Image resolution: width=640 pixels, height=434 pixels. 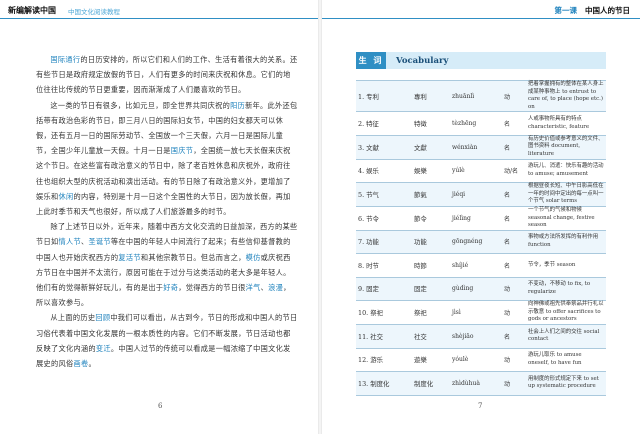 I want to click on keyword-highlight: 圣诞节, so click(x=99, y=242).